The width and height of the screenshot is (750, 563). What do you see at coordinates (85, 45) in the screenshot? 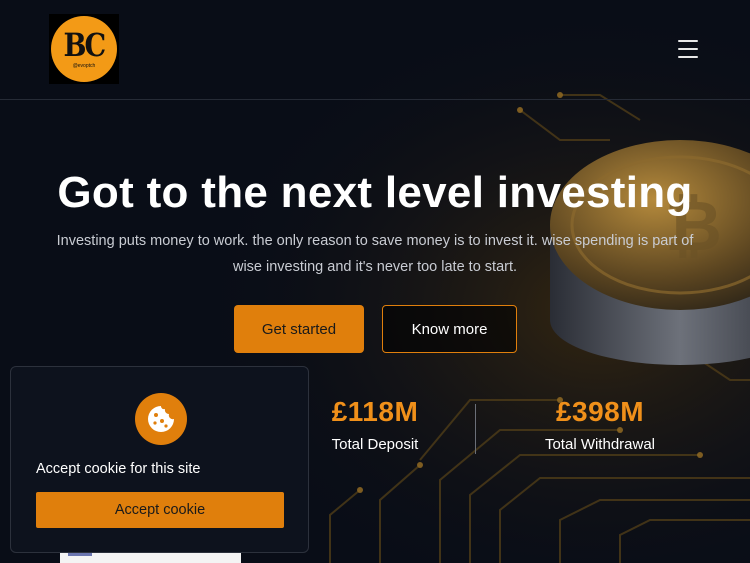
I see `logo-letters: BC` at bounding box center [85, 45].